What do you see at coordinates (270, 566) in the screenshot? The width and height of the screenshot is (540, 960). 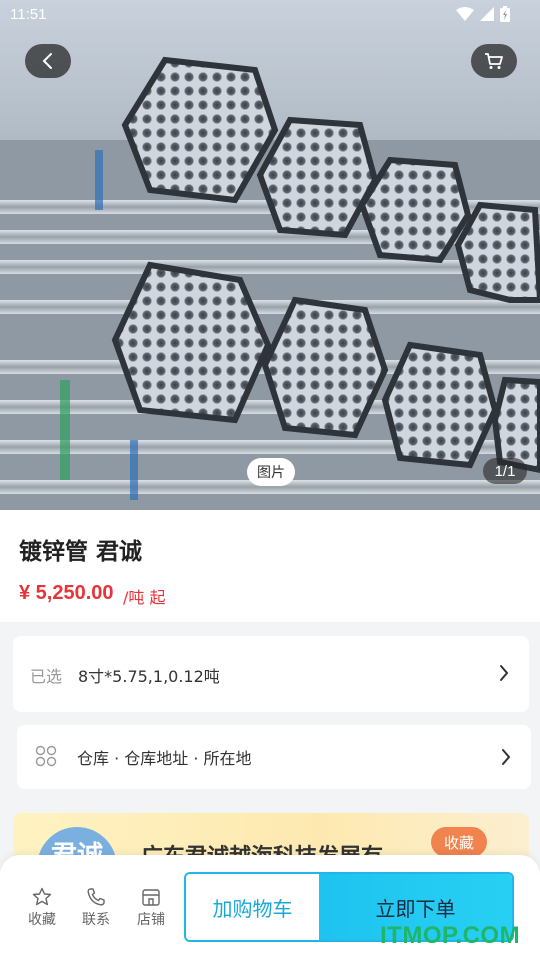 I see `product-info: 镀锌管 君诚 ¥ 5,250.00 /吨 起` at bounding box center [270, 566].